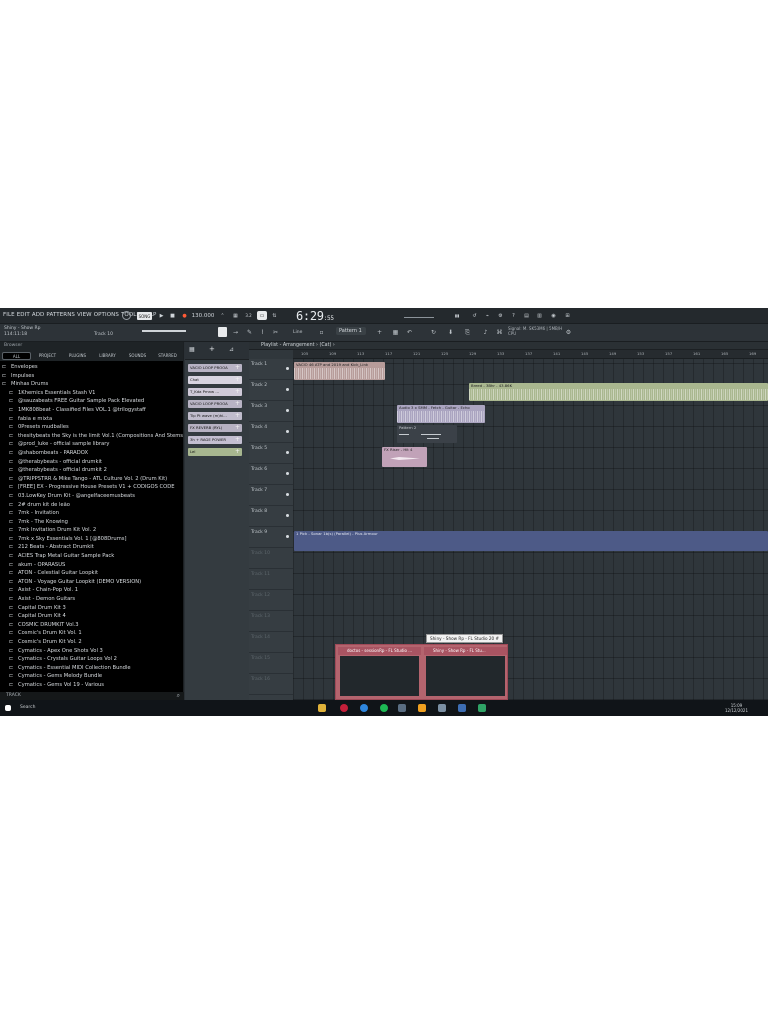  Describe the element at coordinates (92, 384) in the screenshot. I see `browser-folder-item: ⊏ Minhas Drums` at that location.